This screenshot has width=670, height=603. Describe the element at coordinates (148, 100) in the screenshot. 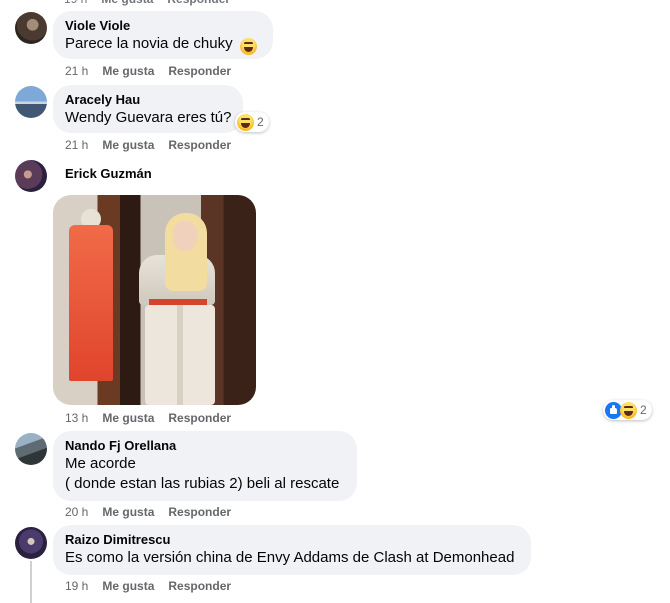

I see `comment-author: Aracely Hau` at that location.